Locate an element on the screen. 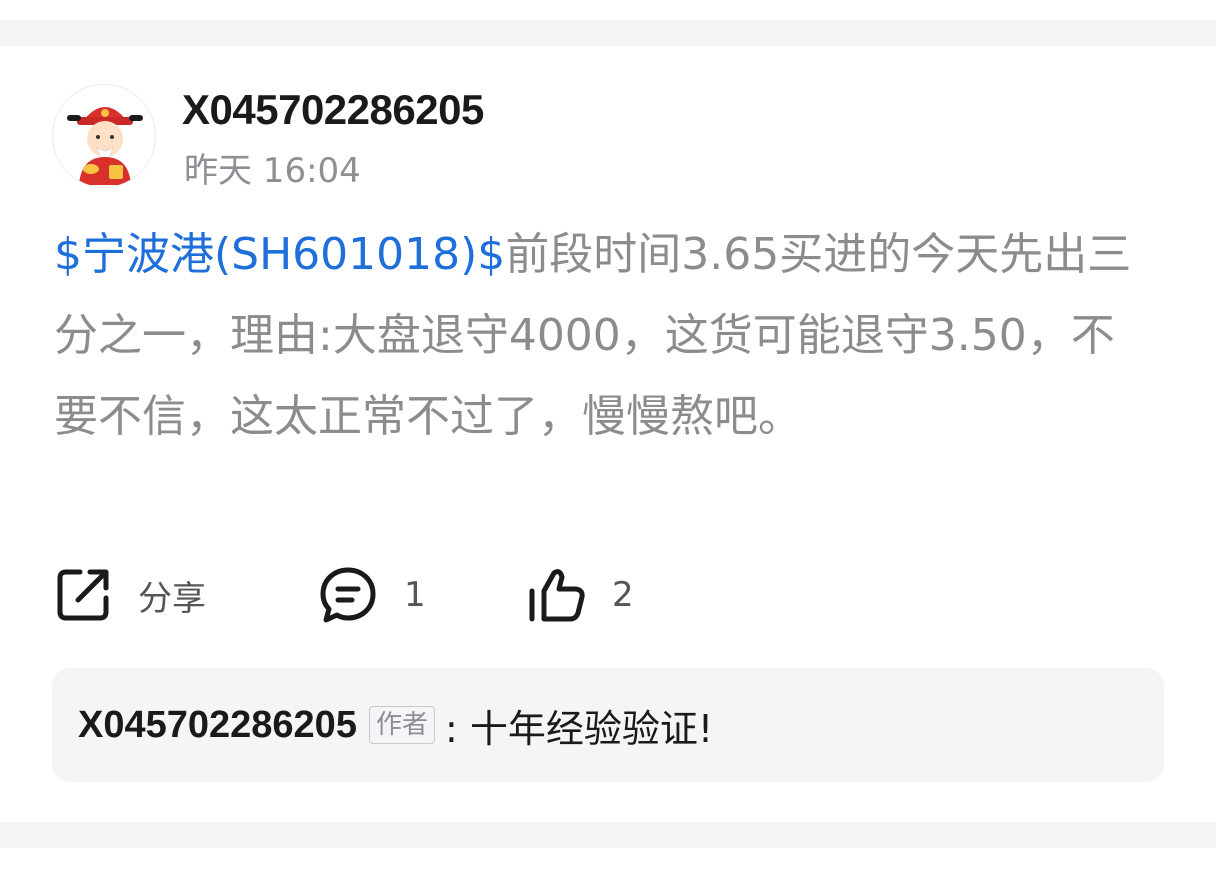  comment-count: 1 is located at coordinates (415, 595).